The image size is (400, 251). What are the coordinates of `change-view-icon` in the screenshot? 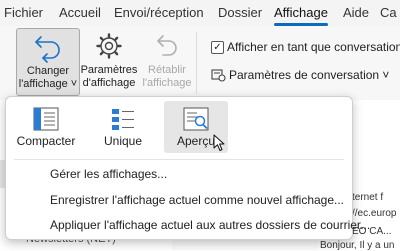 It's located at (47, 49).